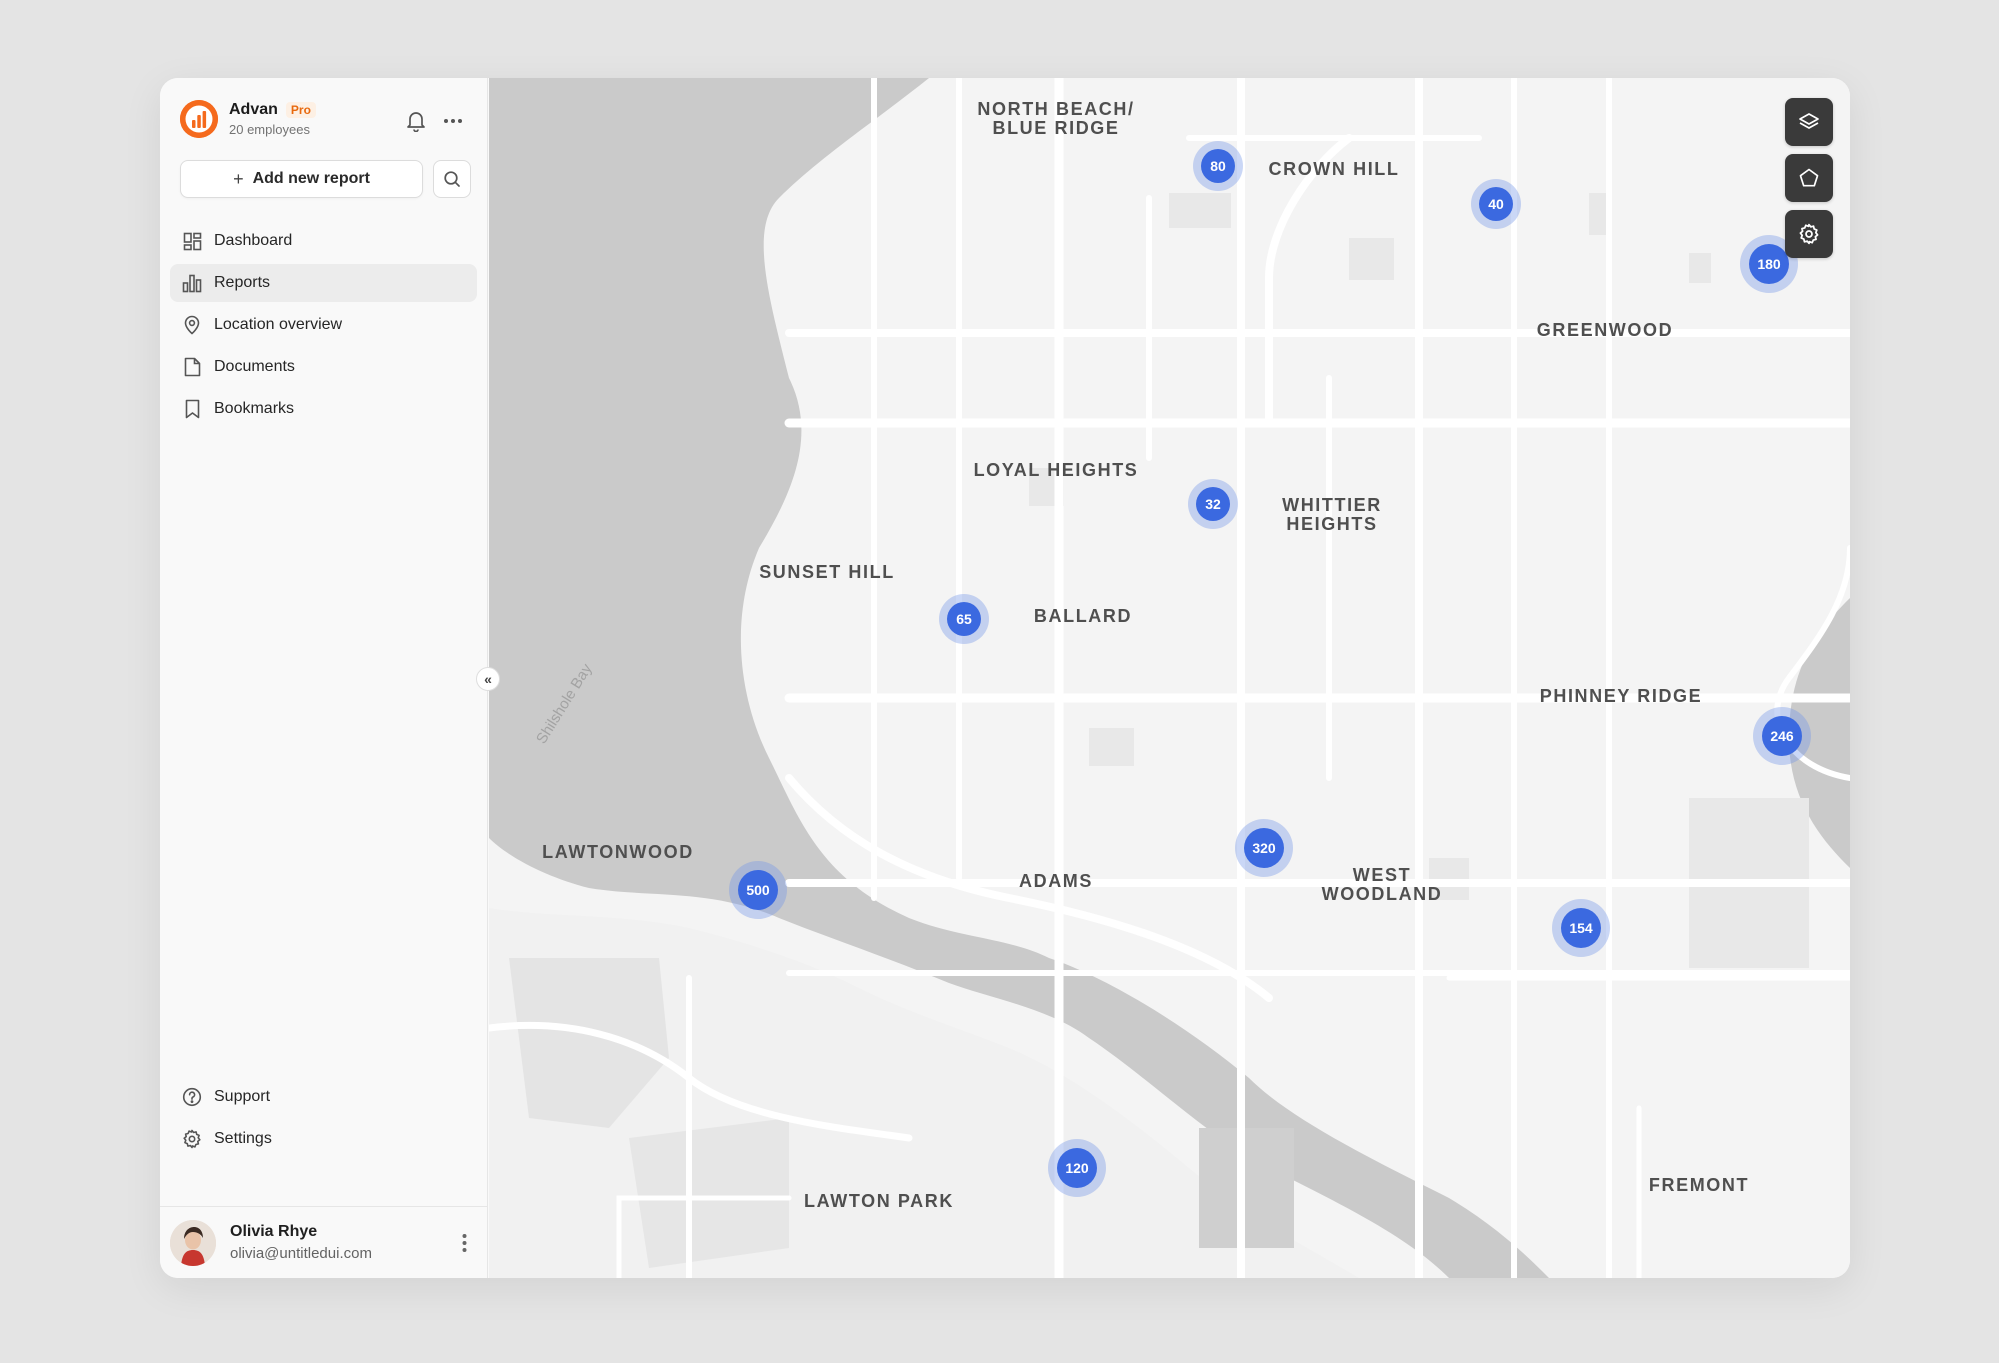 Image resolution: width=1999 pixels, height=1363 pixels. I want to click on area-label-north-beach: NORTH BEACH/ BLUE RIDGE, so click(1056, 118).